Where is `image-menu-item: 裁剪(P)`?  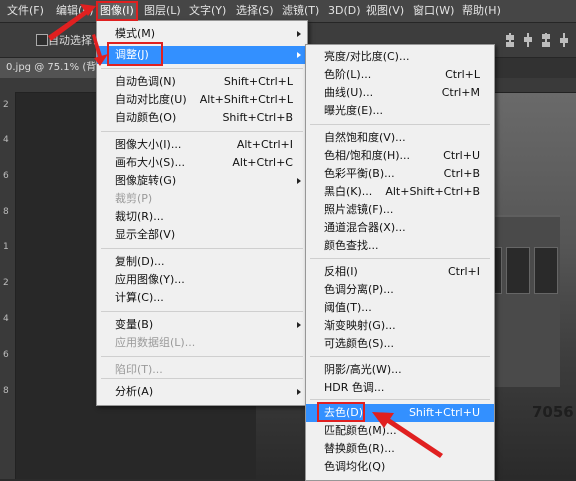 image-menu-item: 裁剪(P) is located at coordinates (202, 199).